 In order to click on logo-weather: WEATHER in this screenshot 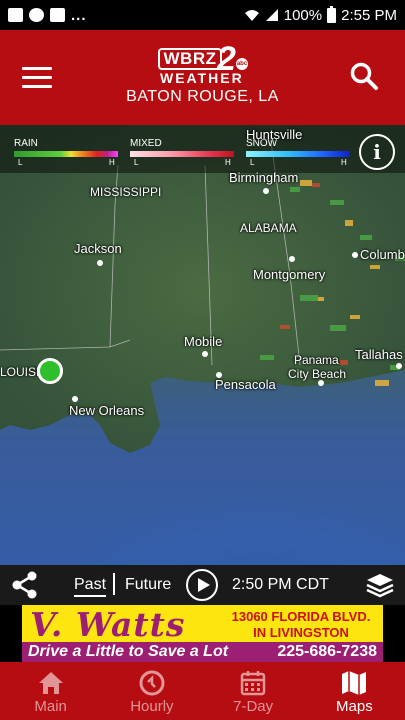, I will do `click(202, 78)`.